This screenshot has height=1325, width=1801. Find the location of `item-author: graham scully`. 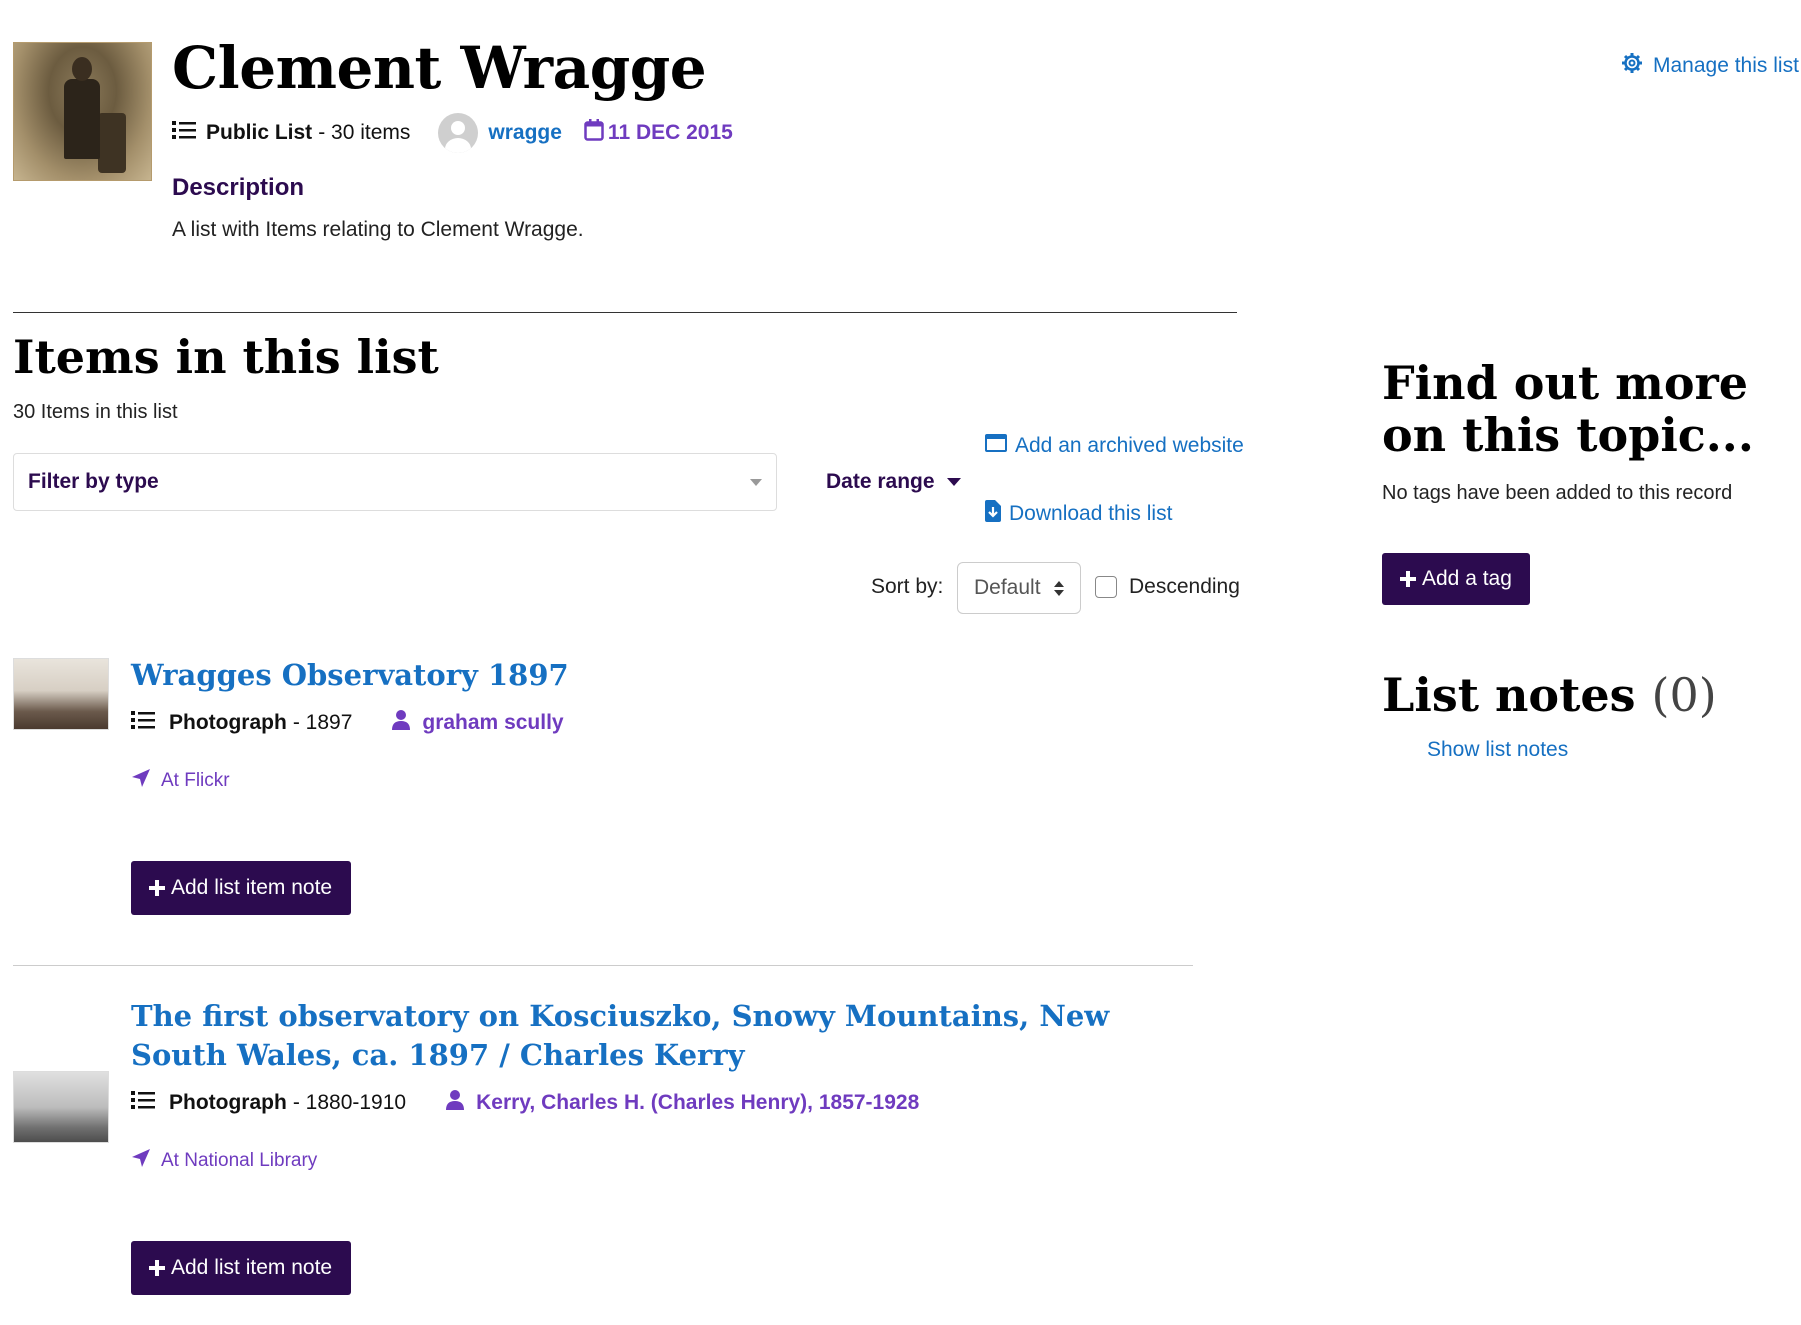

item-author: graham scully is located at coordinates (478, 723).